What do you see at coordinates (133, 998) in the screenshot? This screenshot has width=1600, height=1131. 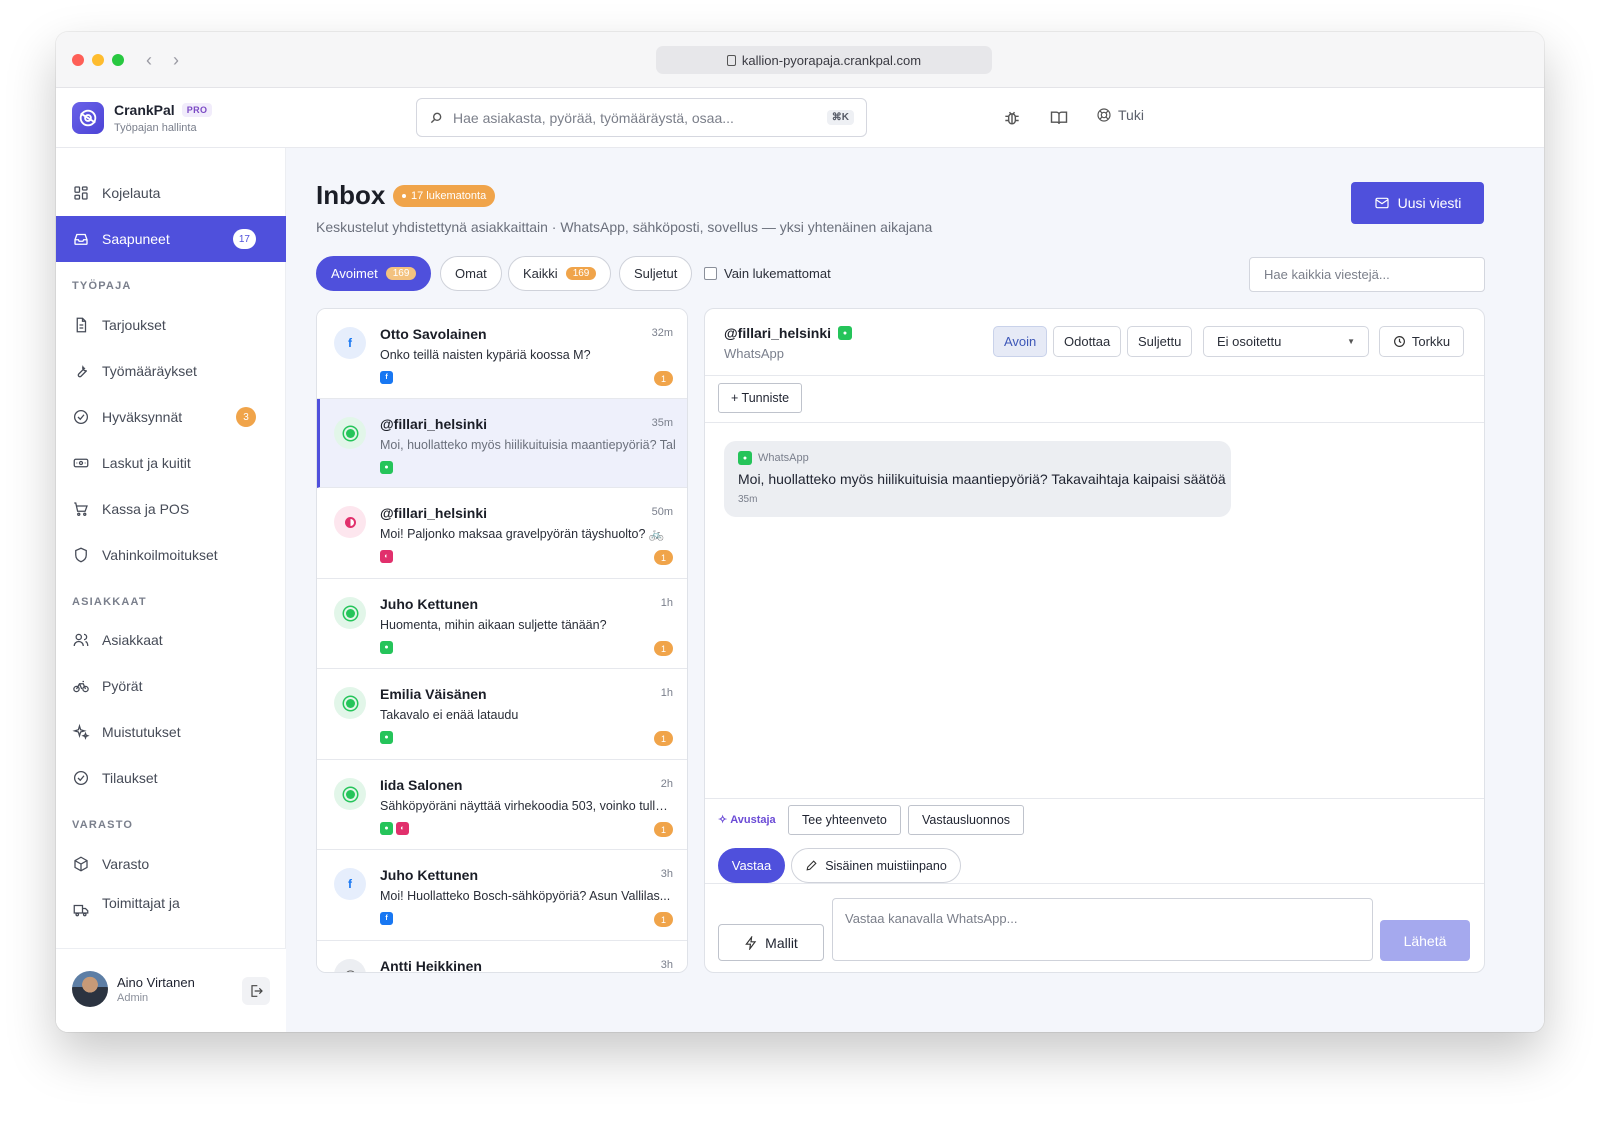 I see `user-role: Admin` at bounding box center [133, 998].